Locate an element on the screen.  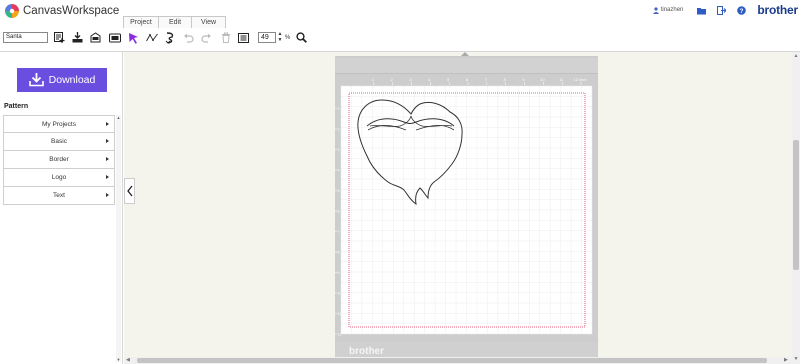
category-border: Border is located at coordinates (59, 160).